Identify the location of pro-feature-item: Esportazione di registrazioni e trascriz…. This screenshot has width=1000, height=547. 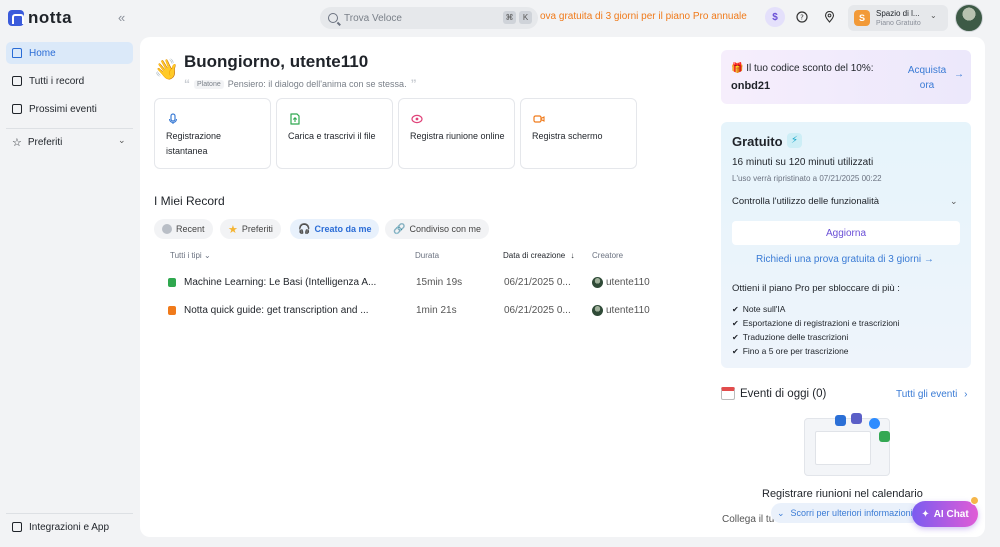
(816, 323).